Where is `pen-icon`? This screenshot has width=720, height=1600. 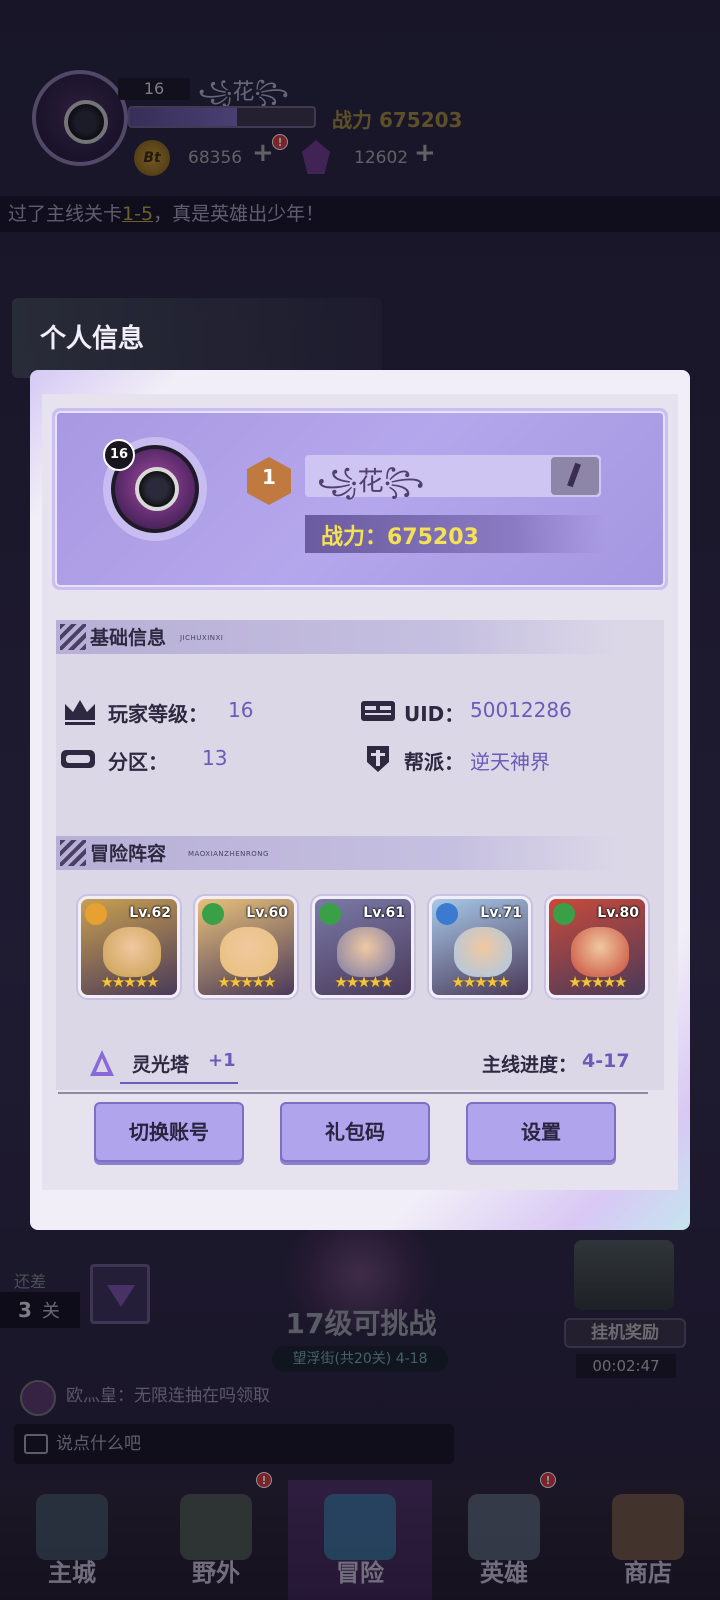
pen-icon is located at coordinates (574, 475).